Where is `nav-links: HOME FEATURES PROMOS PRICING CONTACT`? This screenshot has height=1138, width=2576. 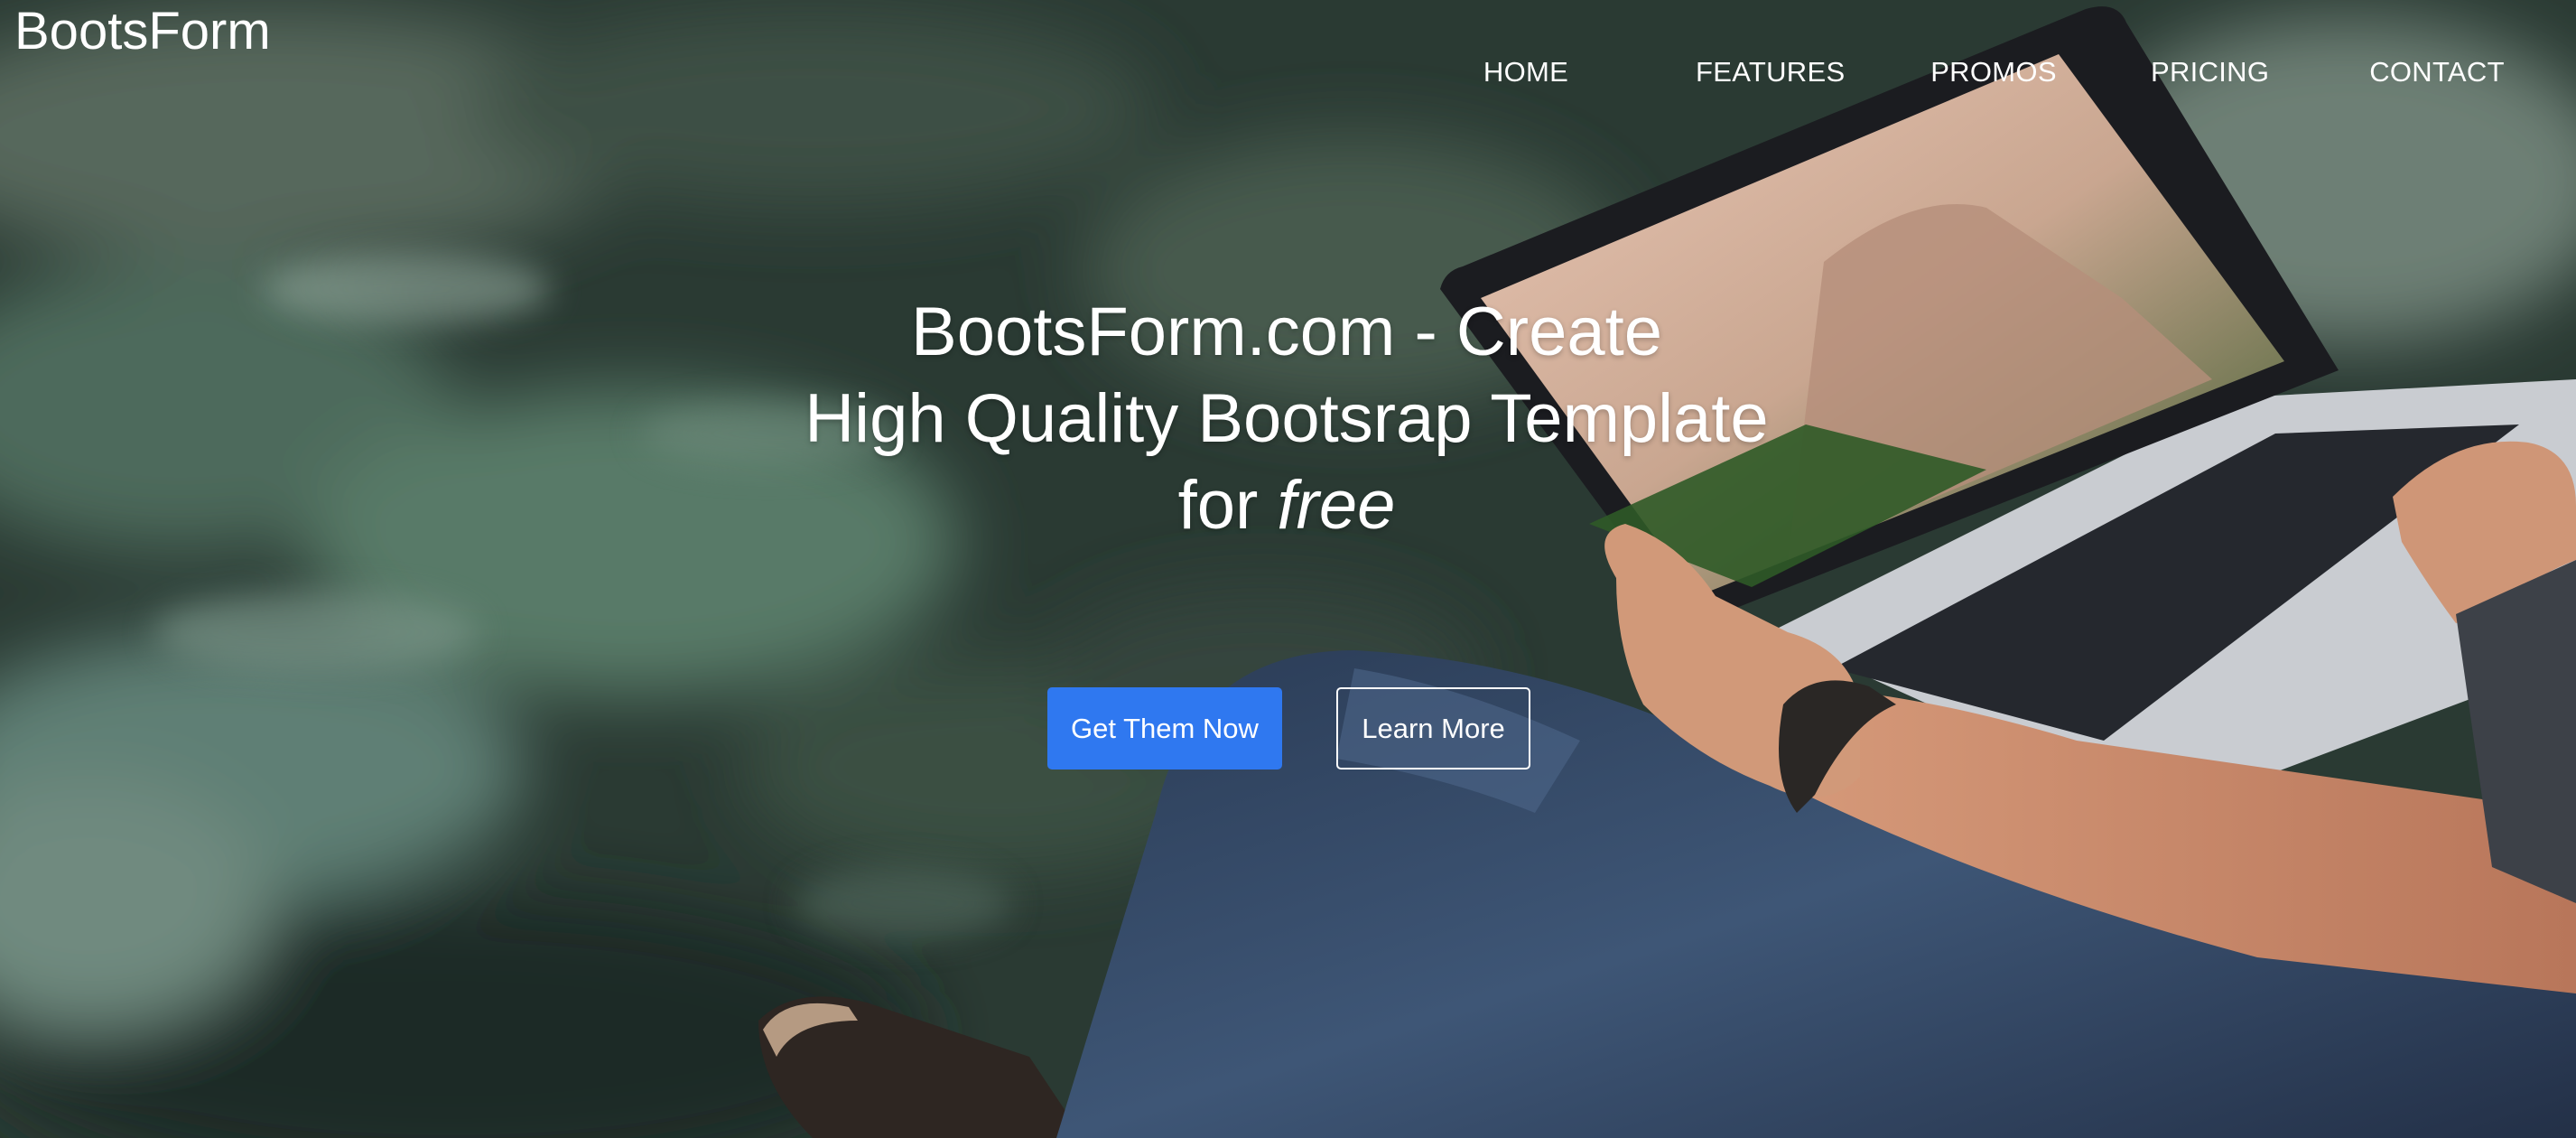 nav-links: HOME FEATURES PROMOS PRICING CONTACT is located at coordinates (1993, 72).